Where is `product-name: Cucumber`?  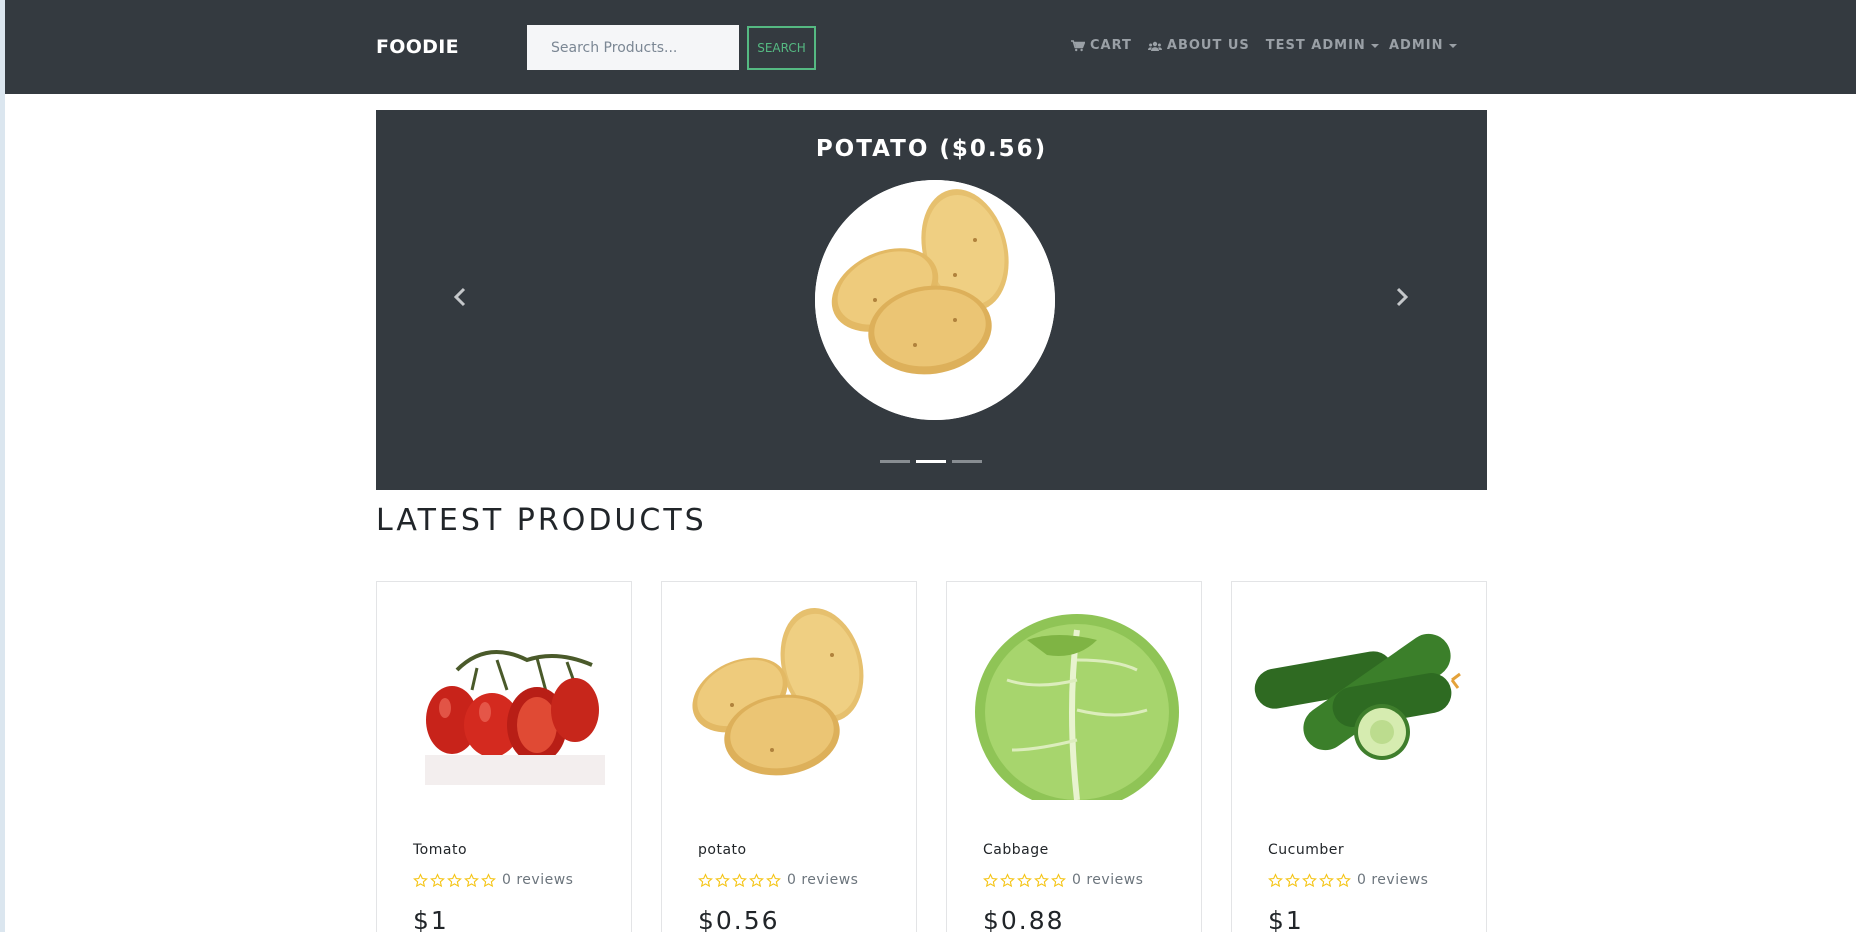
product-name: Cucumber is located at coordinates (1306, 850).